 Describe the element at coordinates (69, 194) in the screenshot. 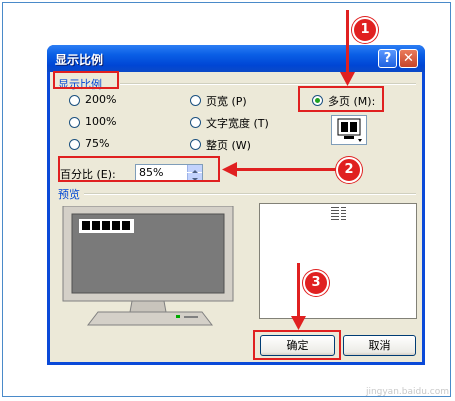

I see `preview-section-label: 预览` at that location.